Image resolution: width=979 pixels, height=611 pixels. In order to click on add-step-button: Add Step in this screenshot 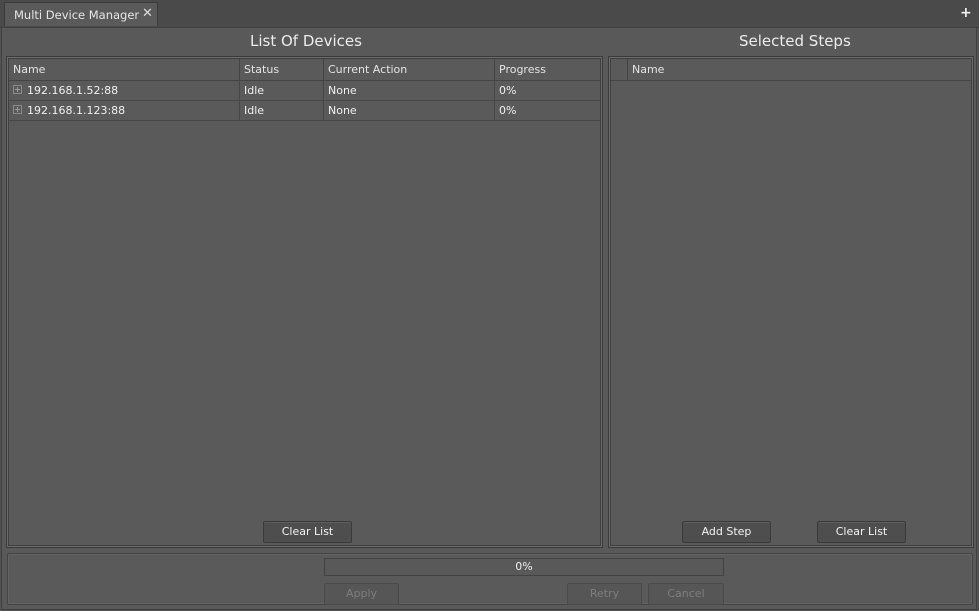, I will do `click(726, 532)`.